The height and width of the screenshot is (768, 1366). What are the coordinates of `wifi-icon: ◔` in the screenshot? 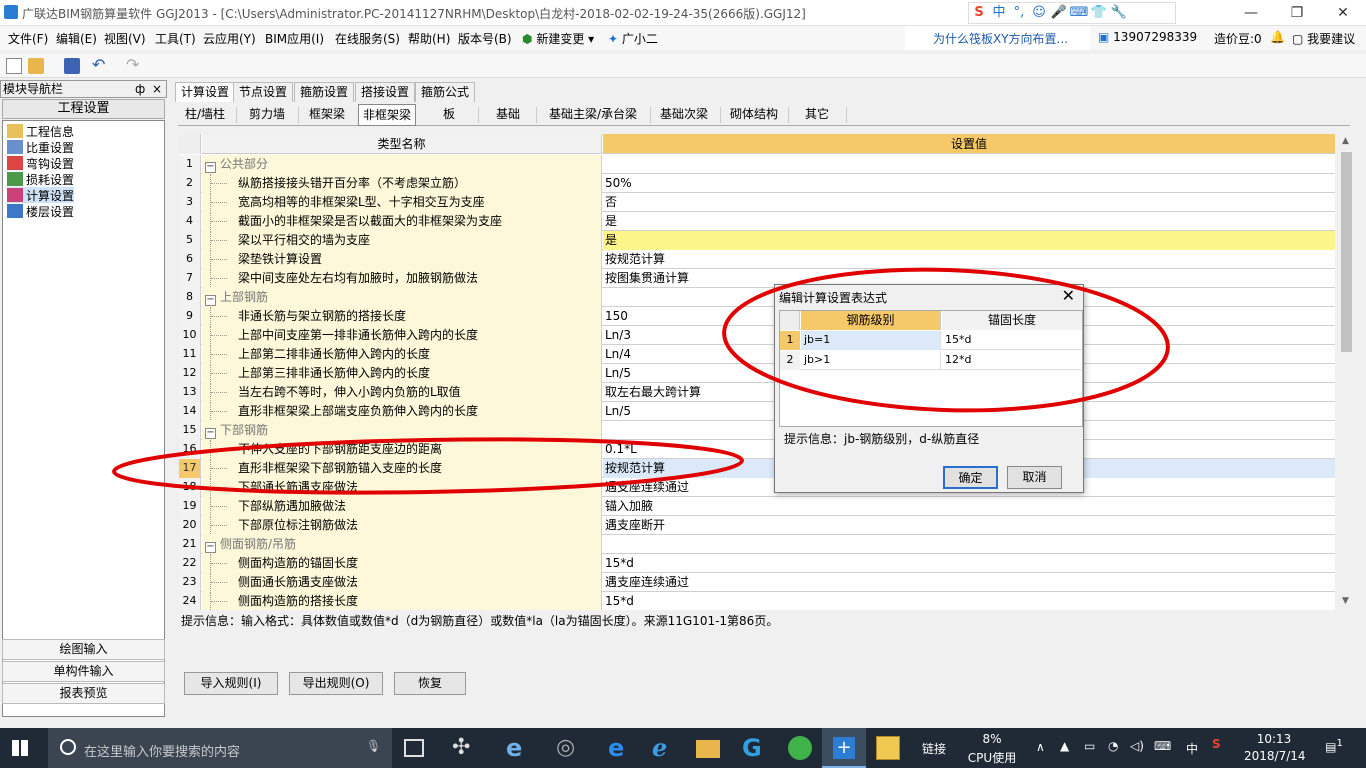 It's located at (1113, 746).